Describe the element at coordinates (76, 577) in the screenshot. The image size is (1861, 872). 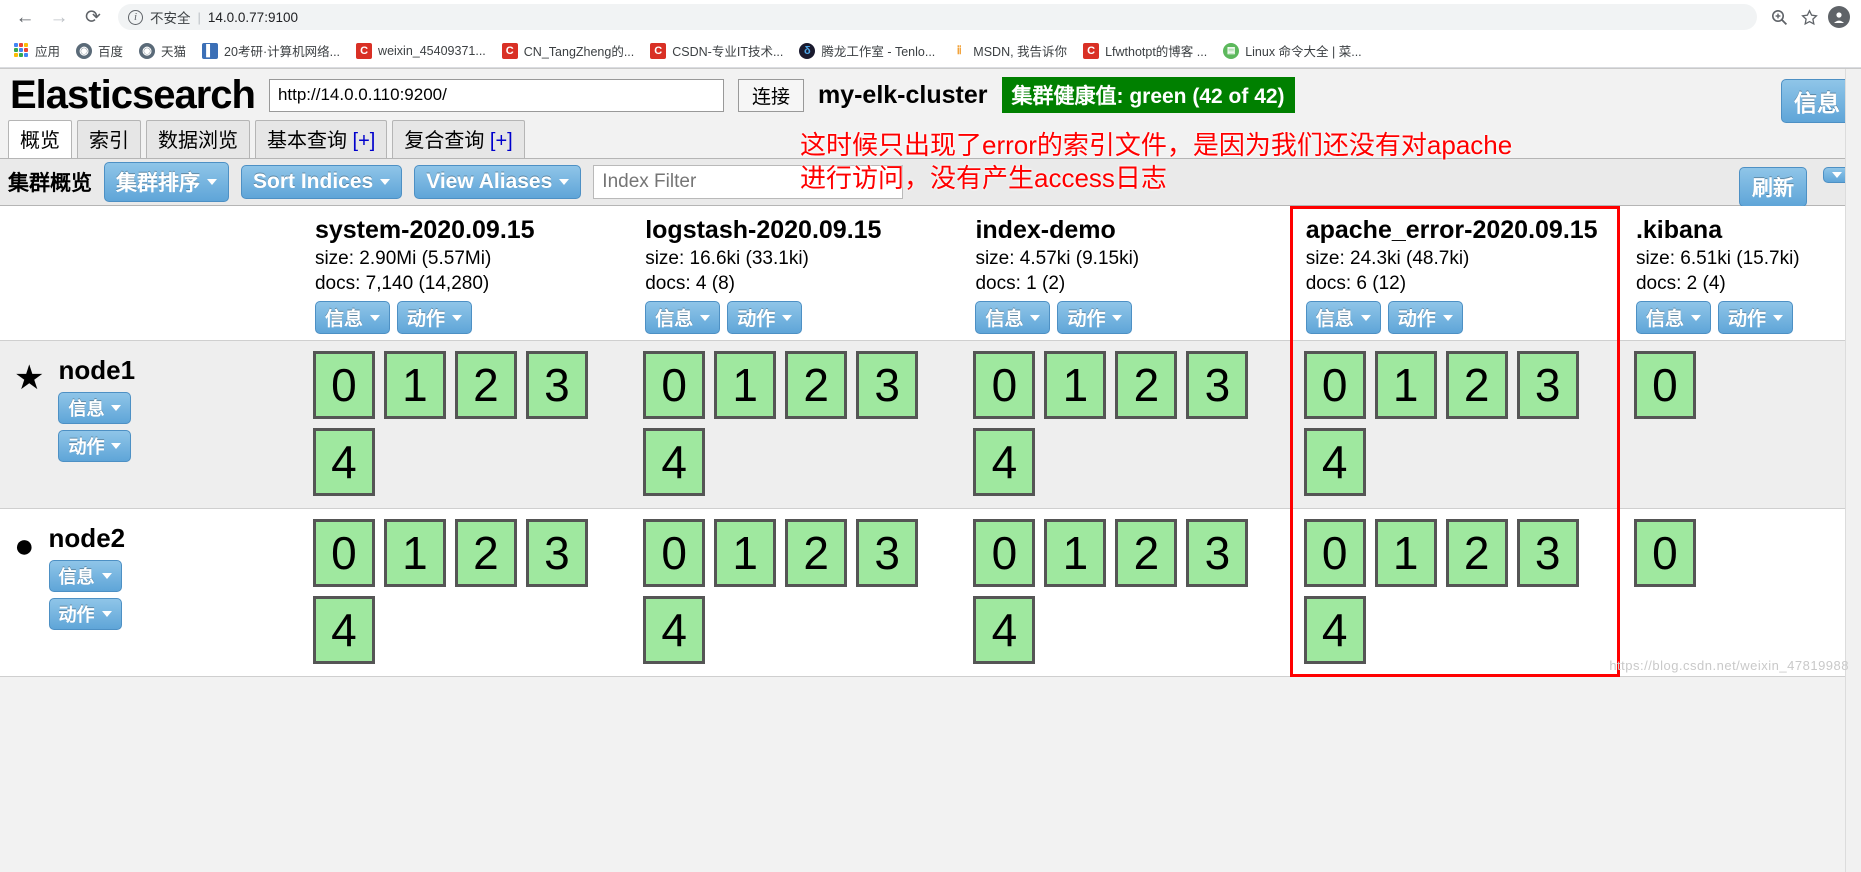
I see `node-info-button-label: 信息` at that location.